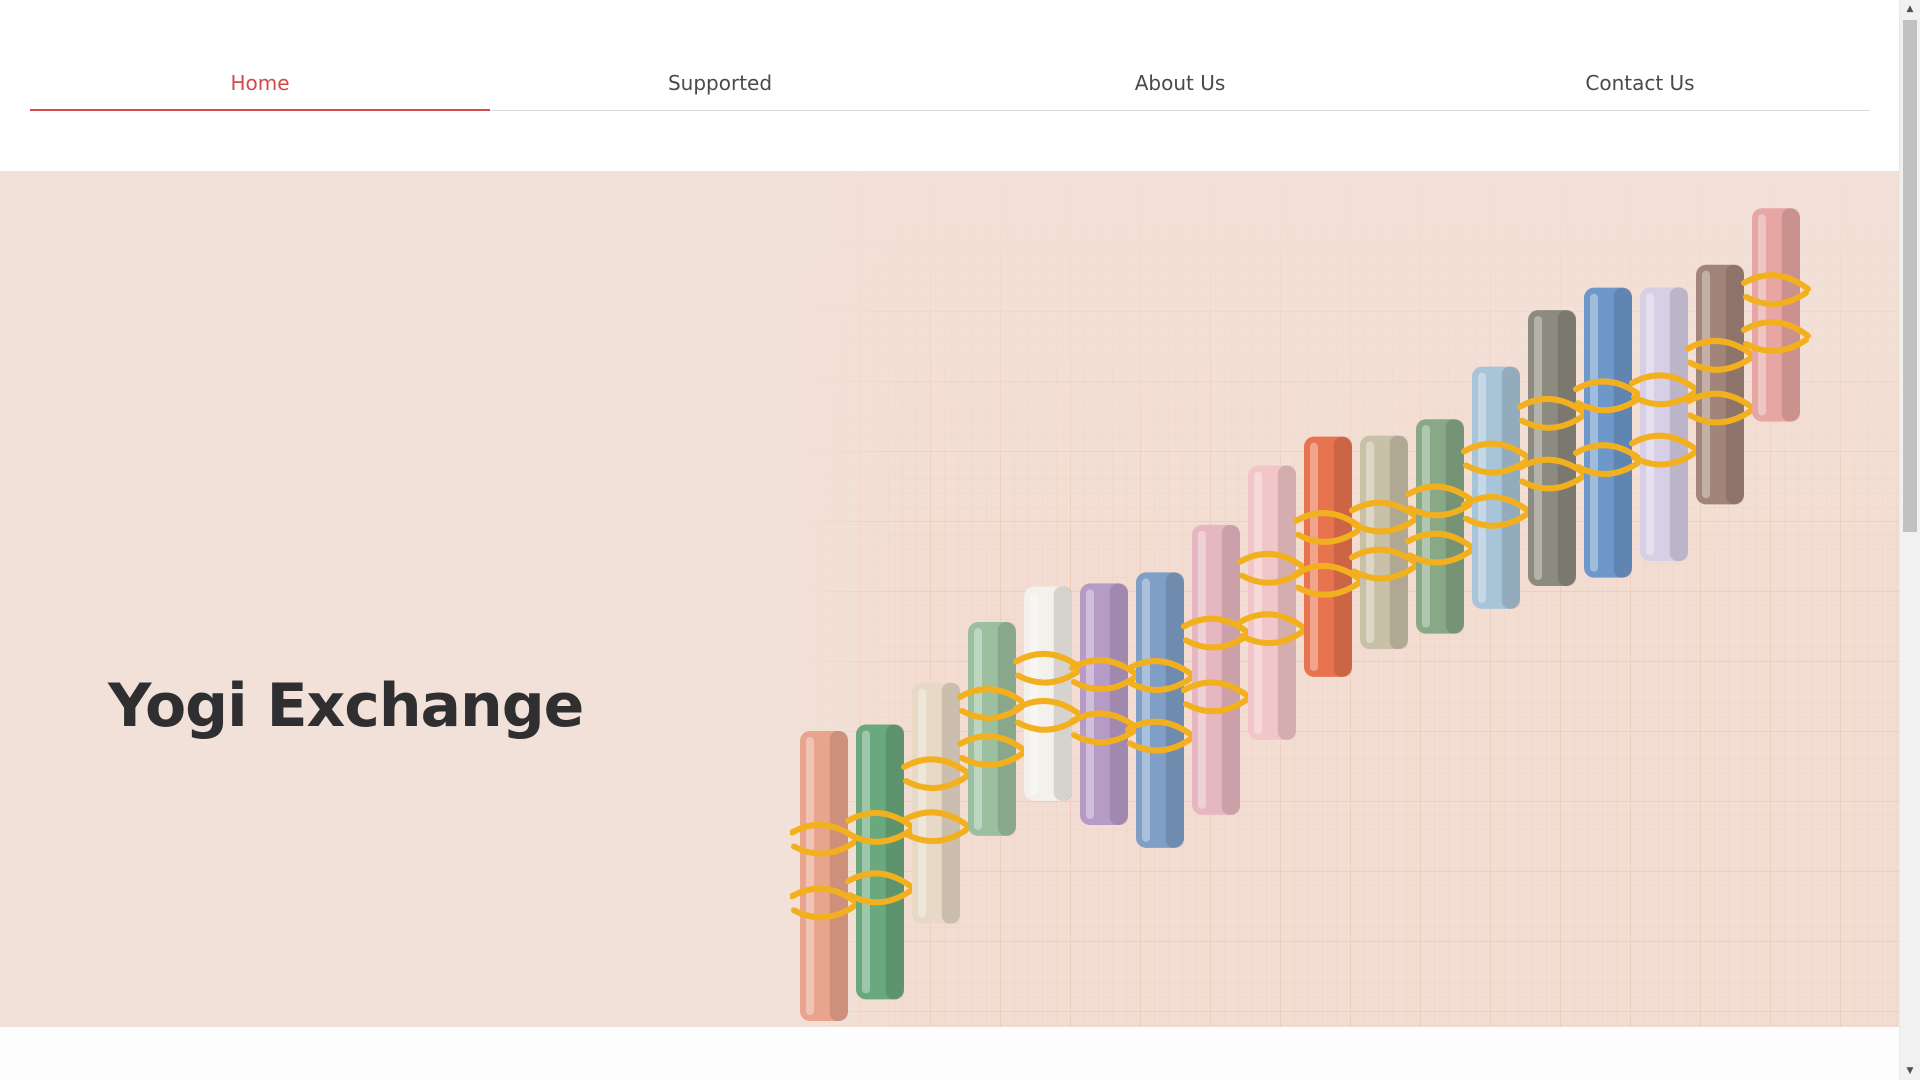 The width and height of the screenshot is (1920, 1080). I want to click on hero-title: Yogi Exchange, so click(346, 706).